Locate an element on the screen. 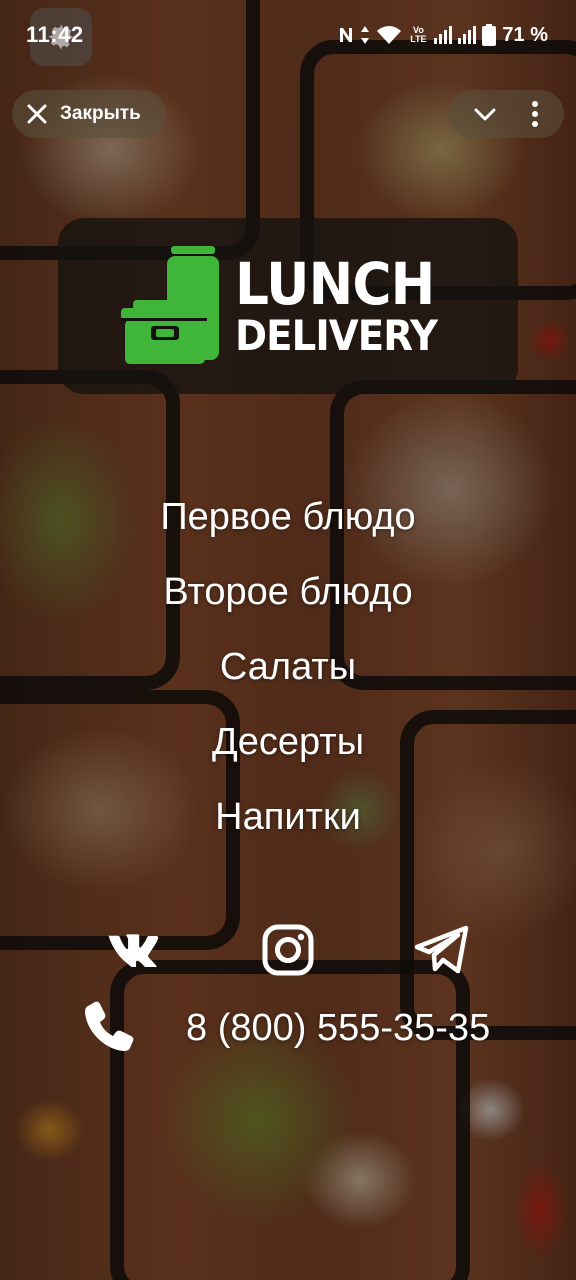  more-options-button is located at coordinates (535, 114).